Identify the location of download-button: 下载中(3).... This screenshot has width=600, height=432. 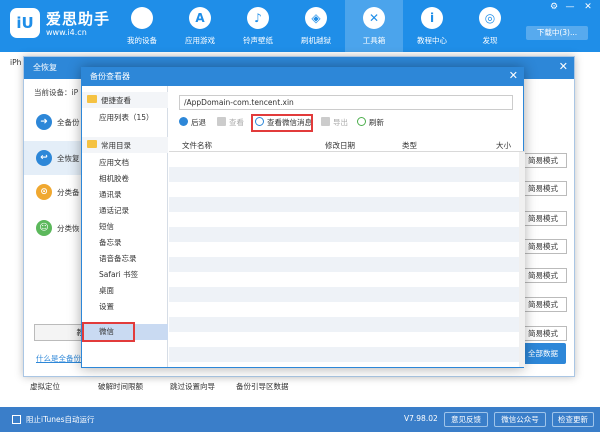
(557, 33).